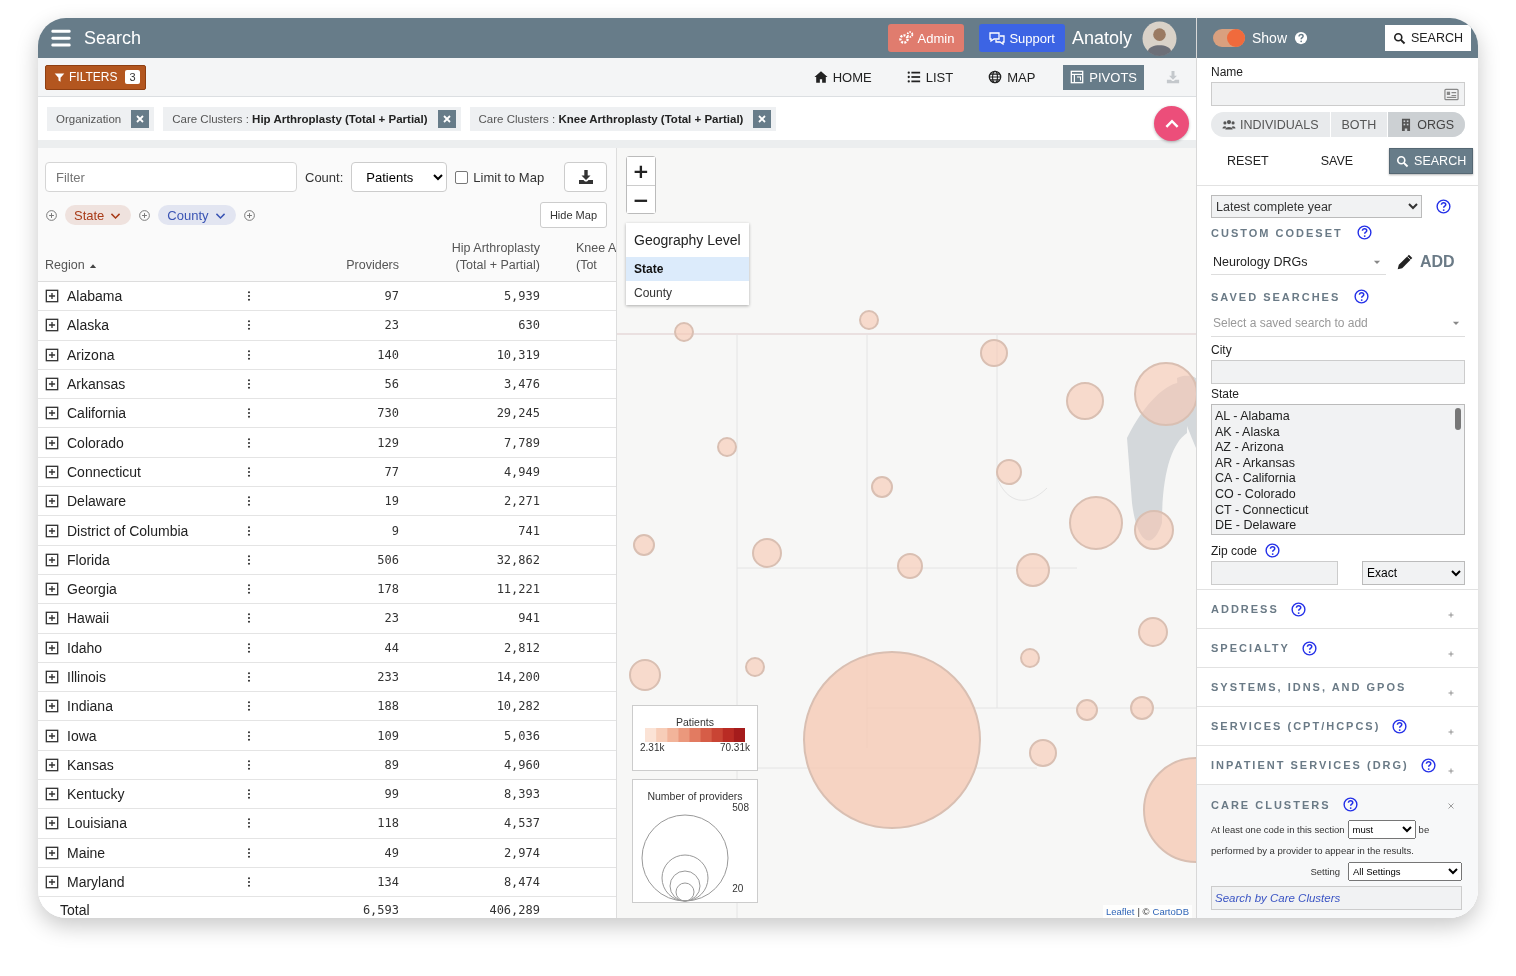 The width and height of the screenshot is (1516, 976). What do you see at coordinates (372, 265) in the screenshot?
I see `column-header: Providers` at bounding box center [372, 265].